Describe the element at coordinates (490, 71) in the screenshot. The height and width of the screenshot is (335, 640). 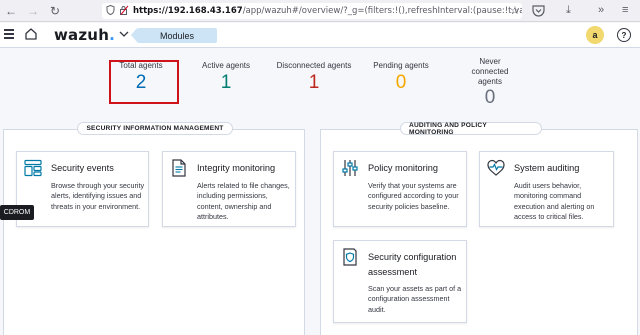
I see `stat-label: Never connected agents` at that location.